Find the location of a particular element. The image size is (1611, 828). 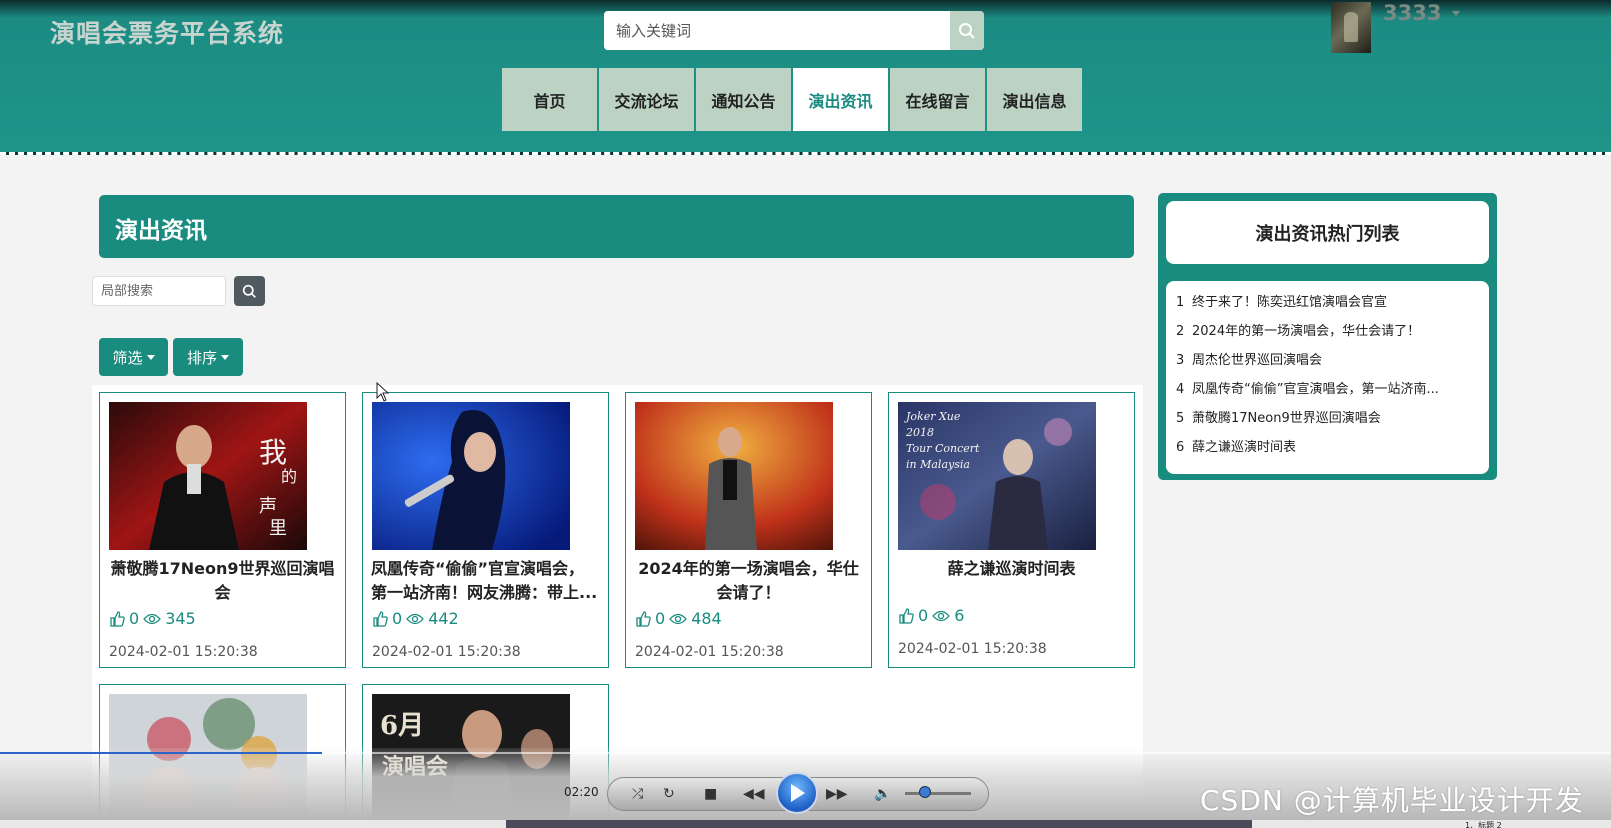

view-count: 345 is located at coordinates (180, 618).